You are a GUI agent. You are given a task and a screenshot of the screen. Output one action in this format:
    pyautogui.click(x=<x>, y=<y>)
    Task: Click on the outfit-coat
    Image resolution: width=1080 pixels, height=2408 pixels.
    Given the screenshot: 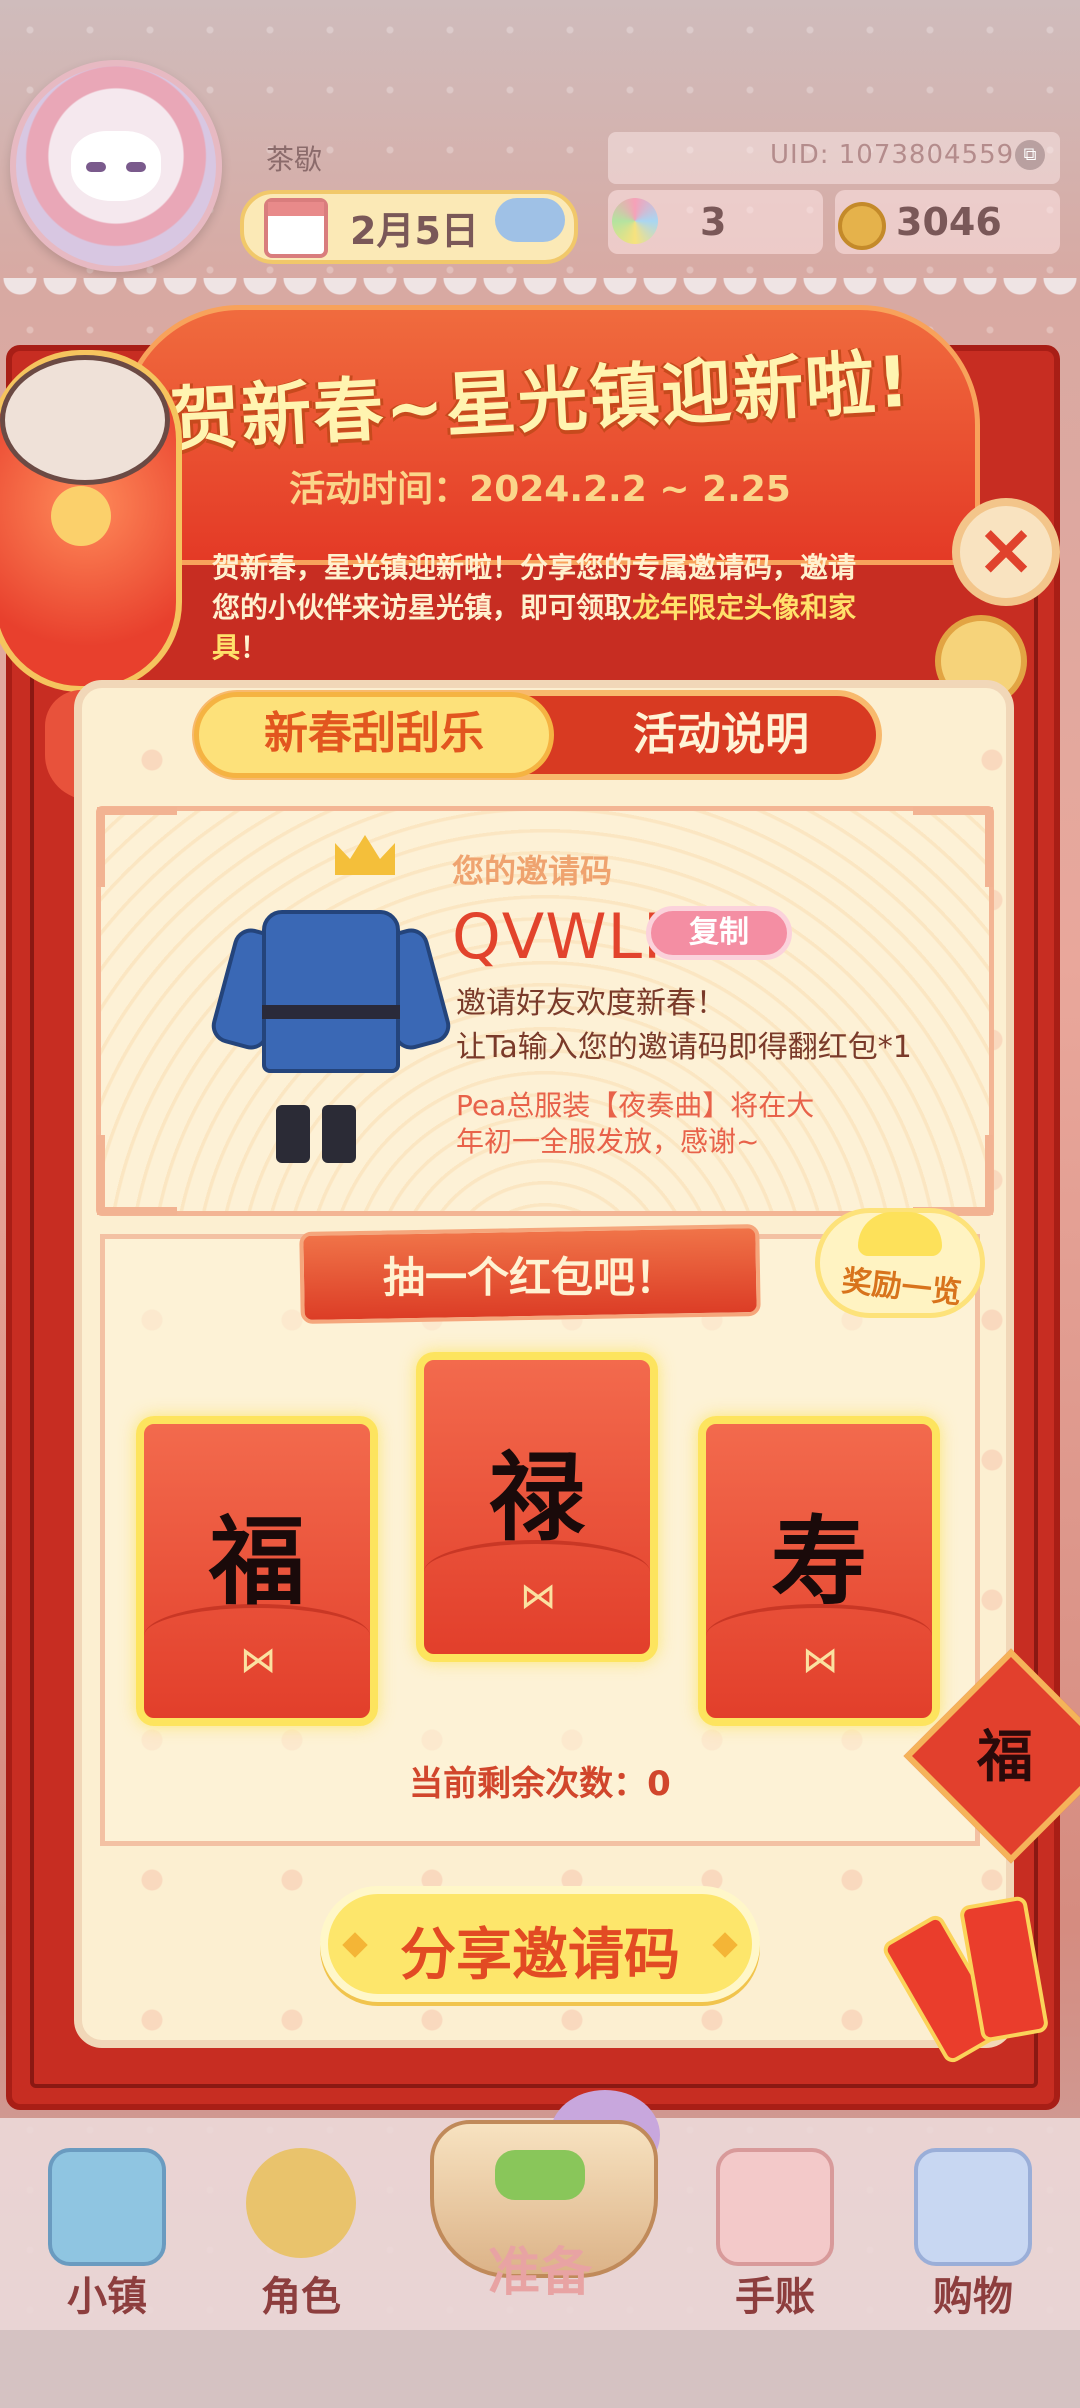 What is the action you would take?
    pyautogui.click(x=331, y=991)
    